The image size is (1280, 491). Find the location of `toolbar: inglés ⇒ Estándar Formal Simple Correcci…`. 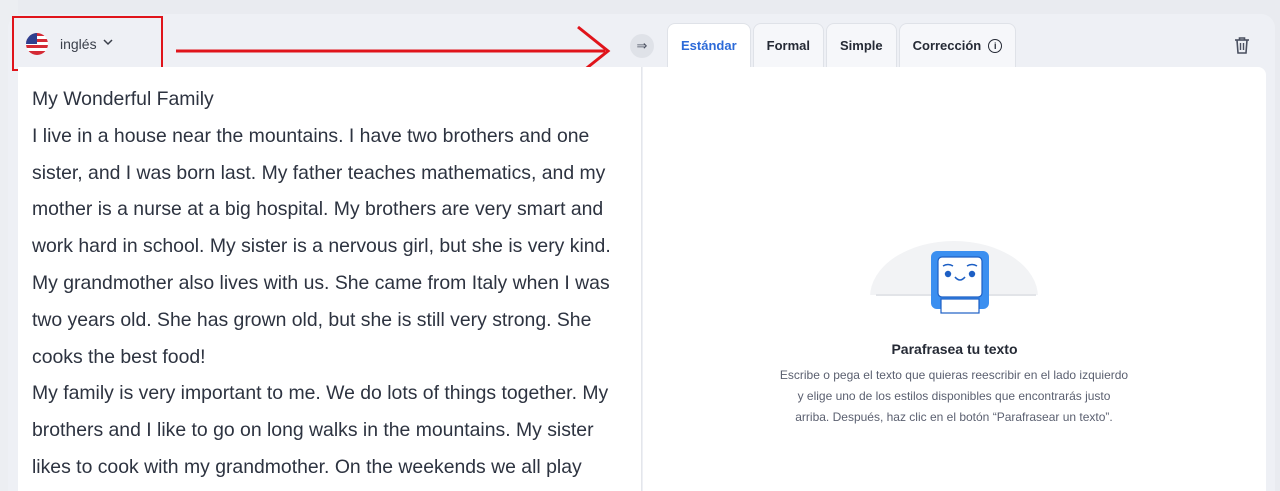

toolbar: inglés ⇒ Estándar Formal Simple Correcci… is located at coordinates (641, 45).